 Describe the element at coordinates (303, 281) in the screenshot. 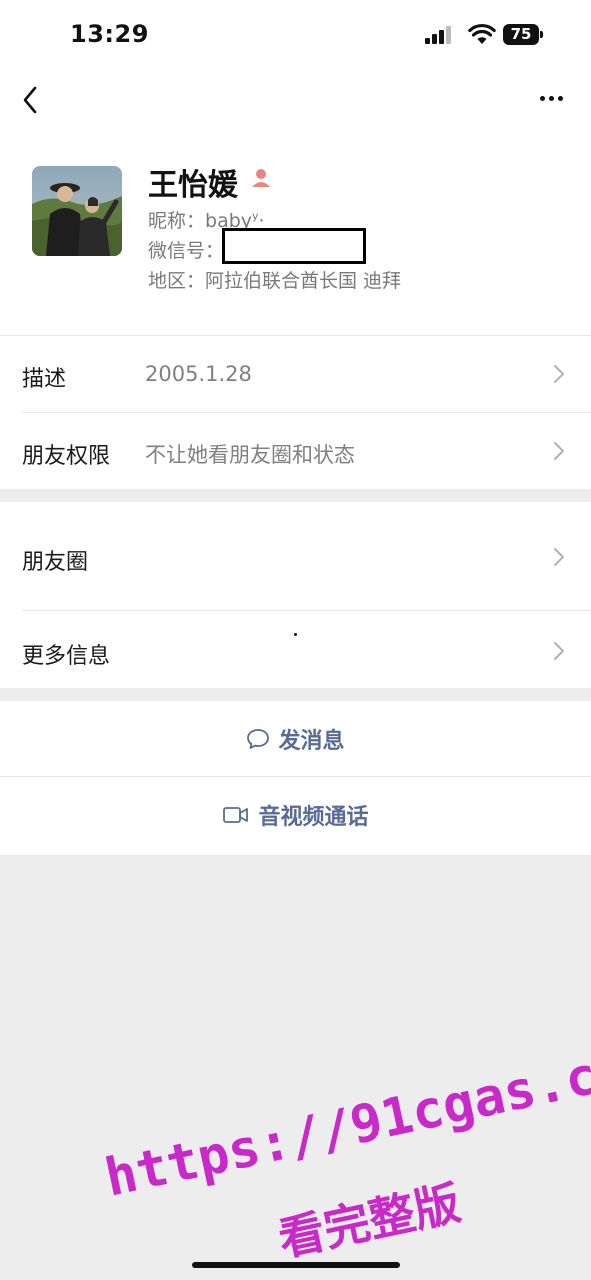

I see `region-value: 阿拉伯联合酋长国 迪拜` at that location.